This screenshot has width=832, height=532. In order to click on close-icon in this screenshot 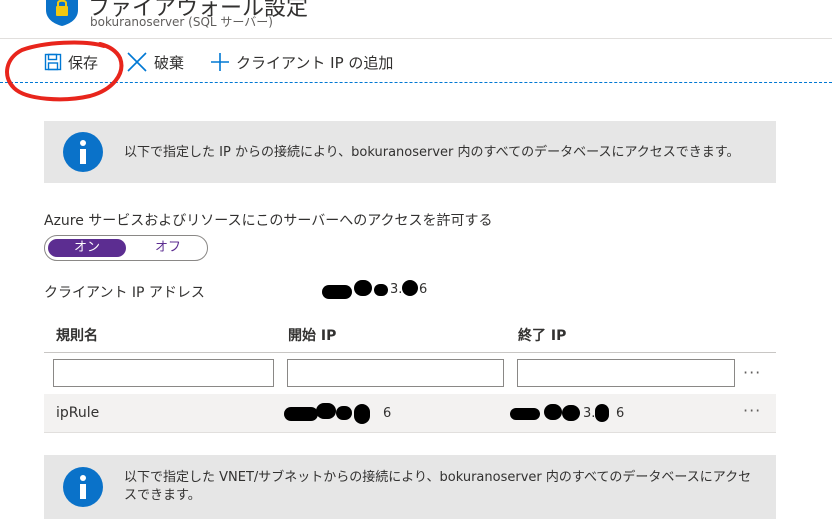, I will do `click(137, 62)`.